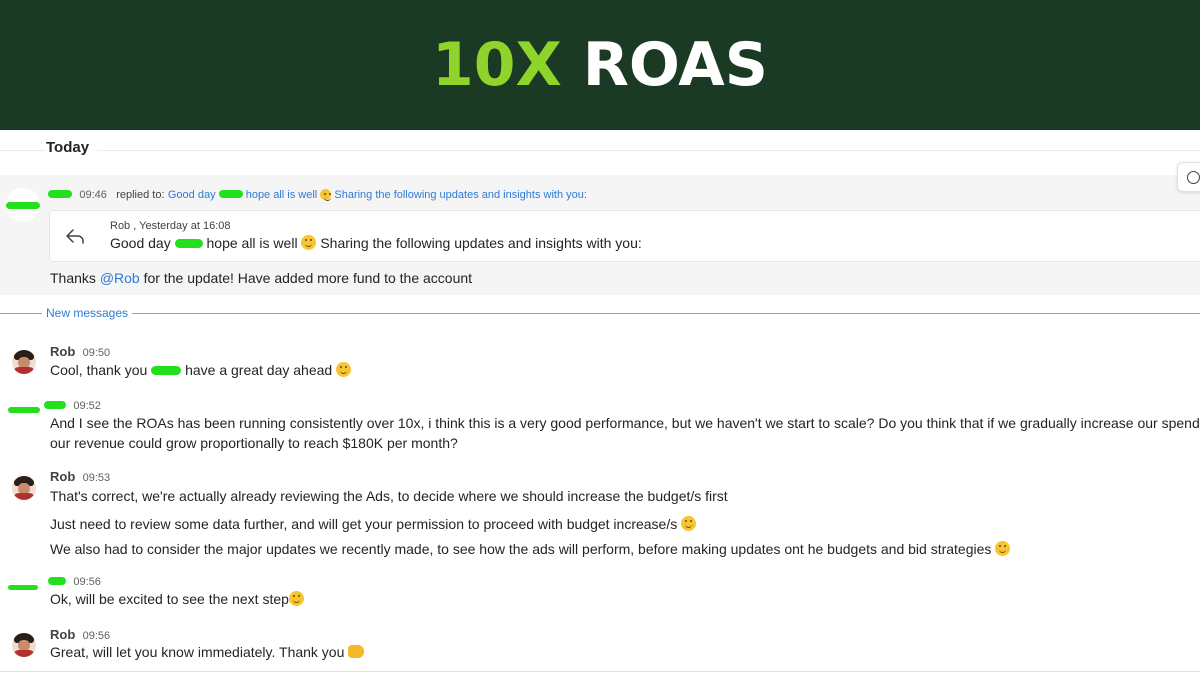 This screenshot has width=1200, height=675. I want to click on replied-to-text-b: hope all is well, so click(281, 195).